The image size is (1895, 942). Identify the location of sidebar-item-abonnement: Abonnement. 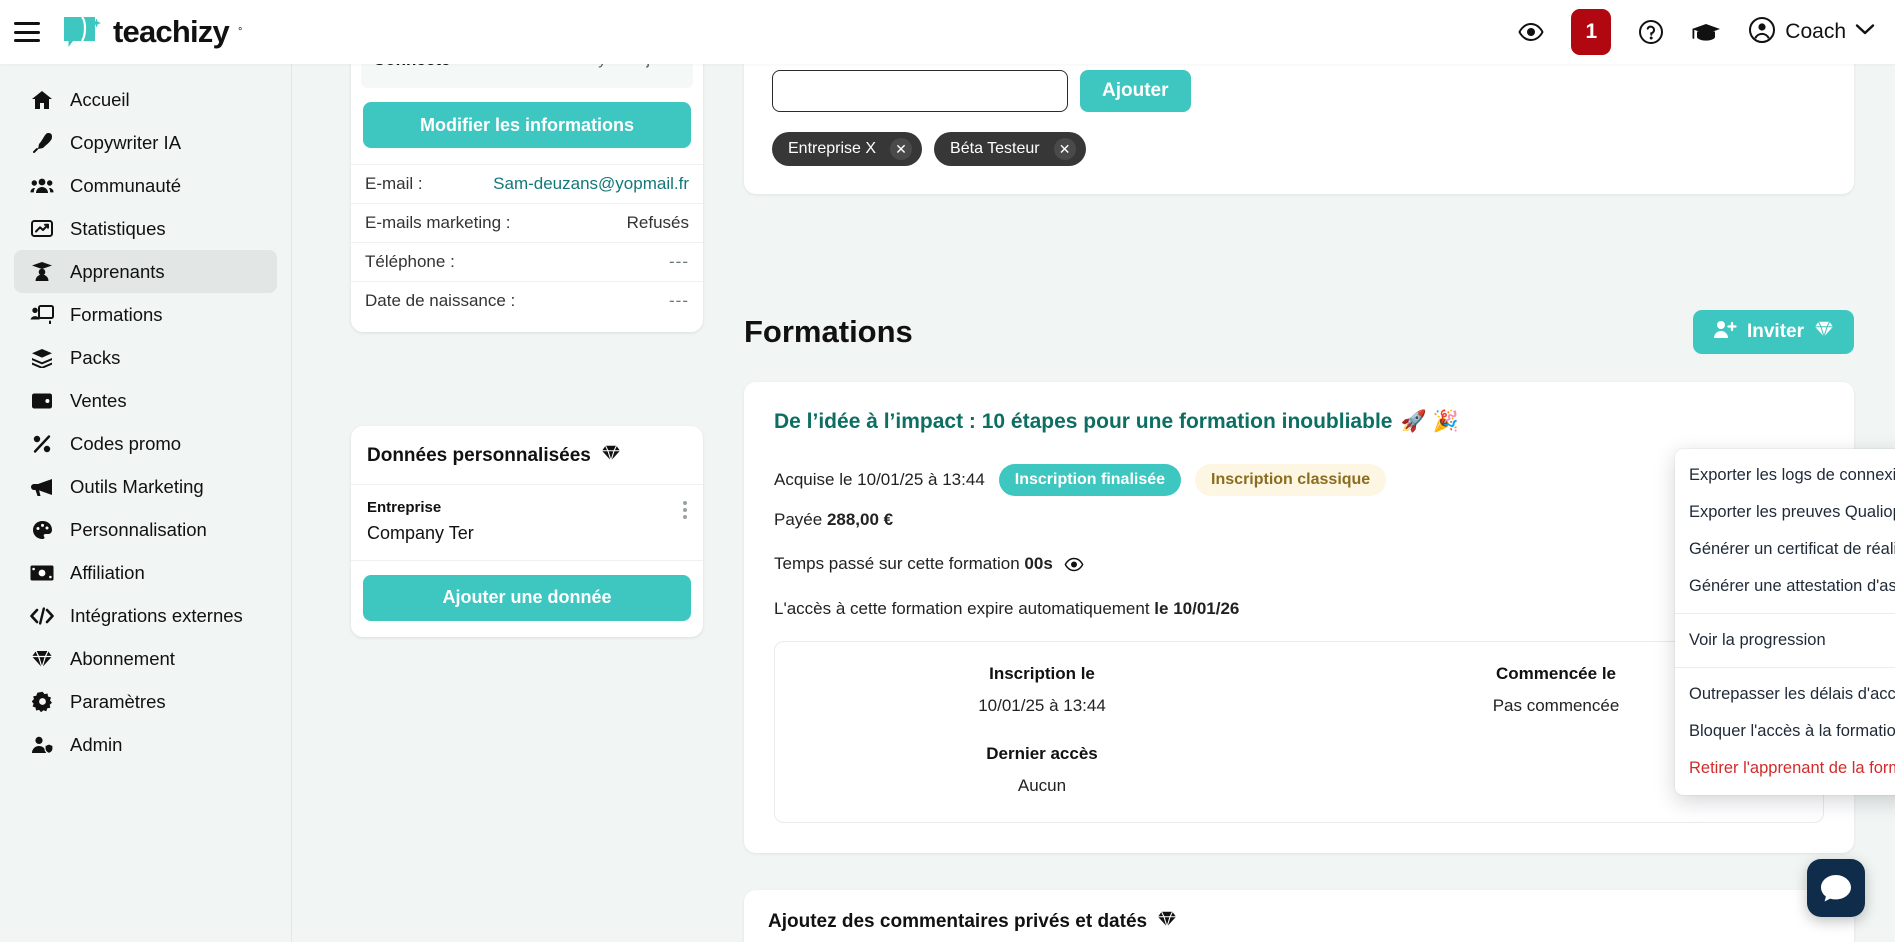
(145, 658).